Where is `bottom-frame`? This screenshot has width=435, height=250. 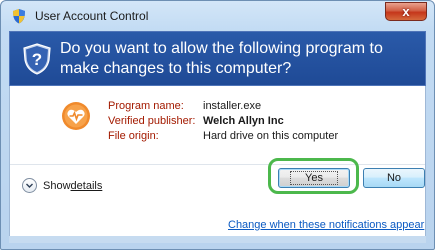
bottom-frame is located at coordinates (217, 239).